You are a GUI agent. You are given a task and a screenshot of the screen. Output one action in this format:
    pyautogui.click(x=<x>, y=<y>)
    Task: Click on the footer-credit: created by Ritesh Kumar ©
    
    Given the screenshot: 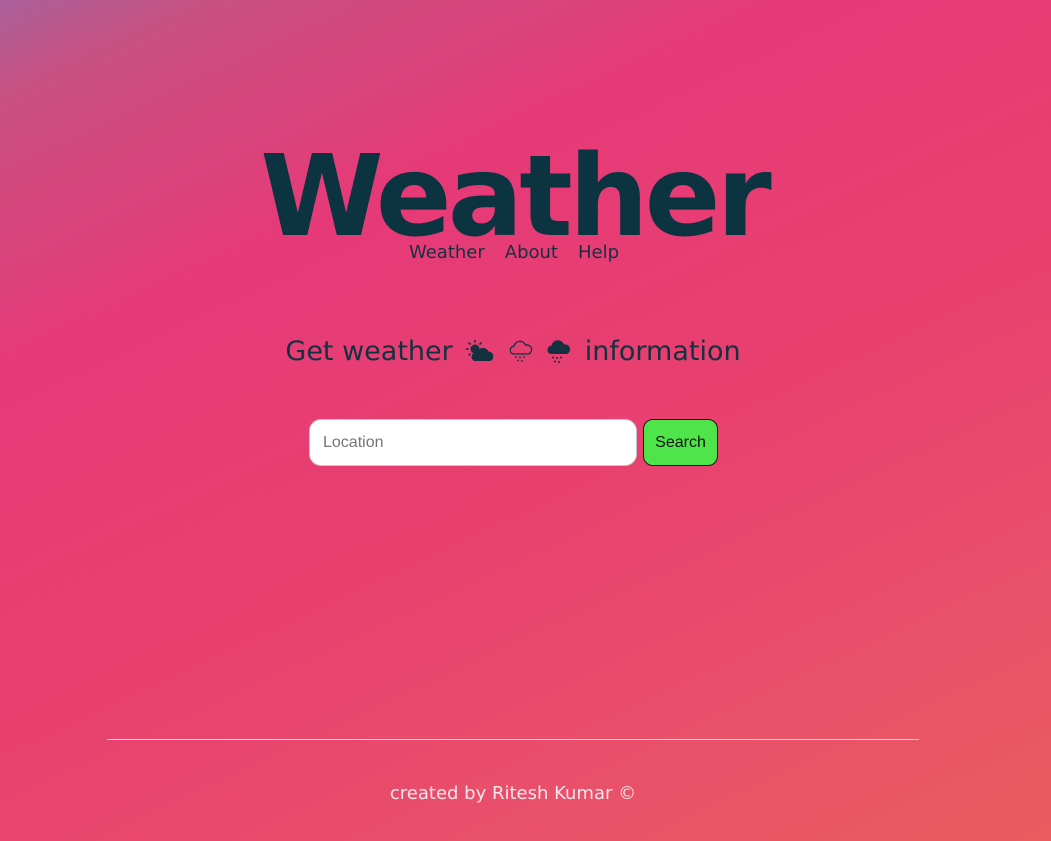 What is the action you would take?
    pyautogui.click(x=513, y=793)
    